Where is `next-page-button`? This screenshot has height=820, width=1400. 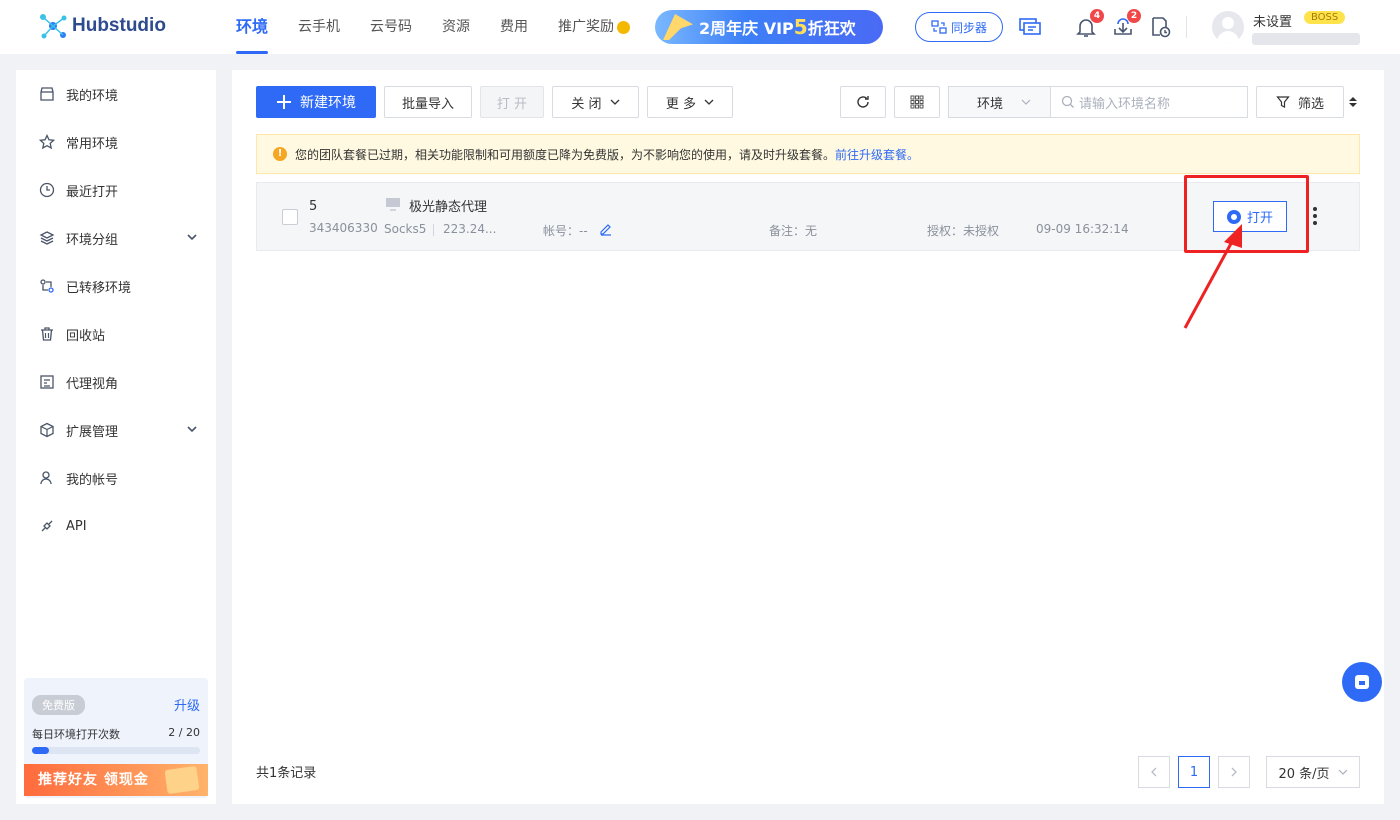 next-page-button is located at coordinates (1234, 772).